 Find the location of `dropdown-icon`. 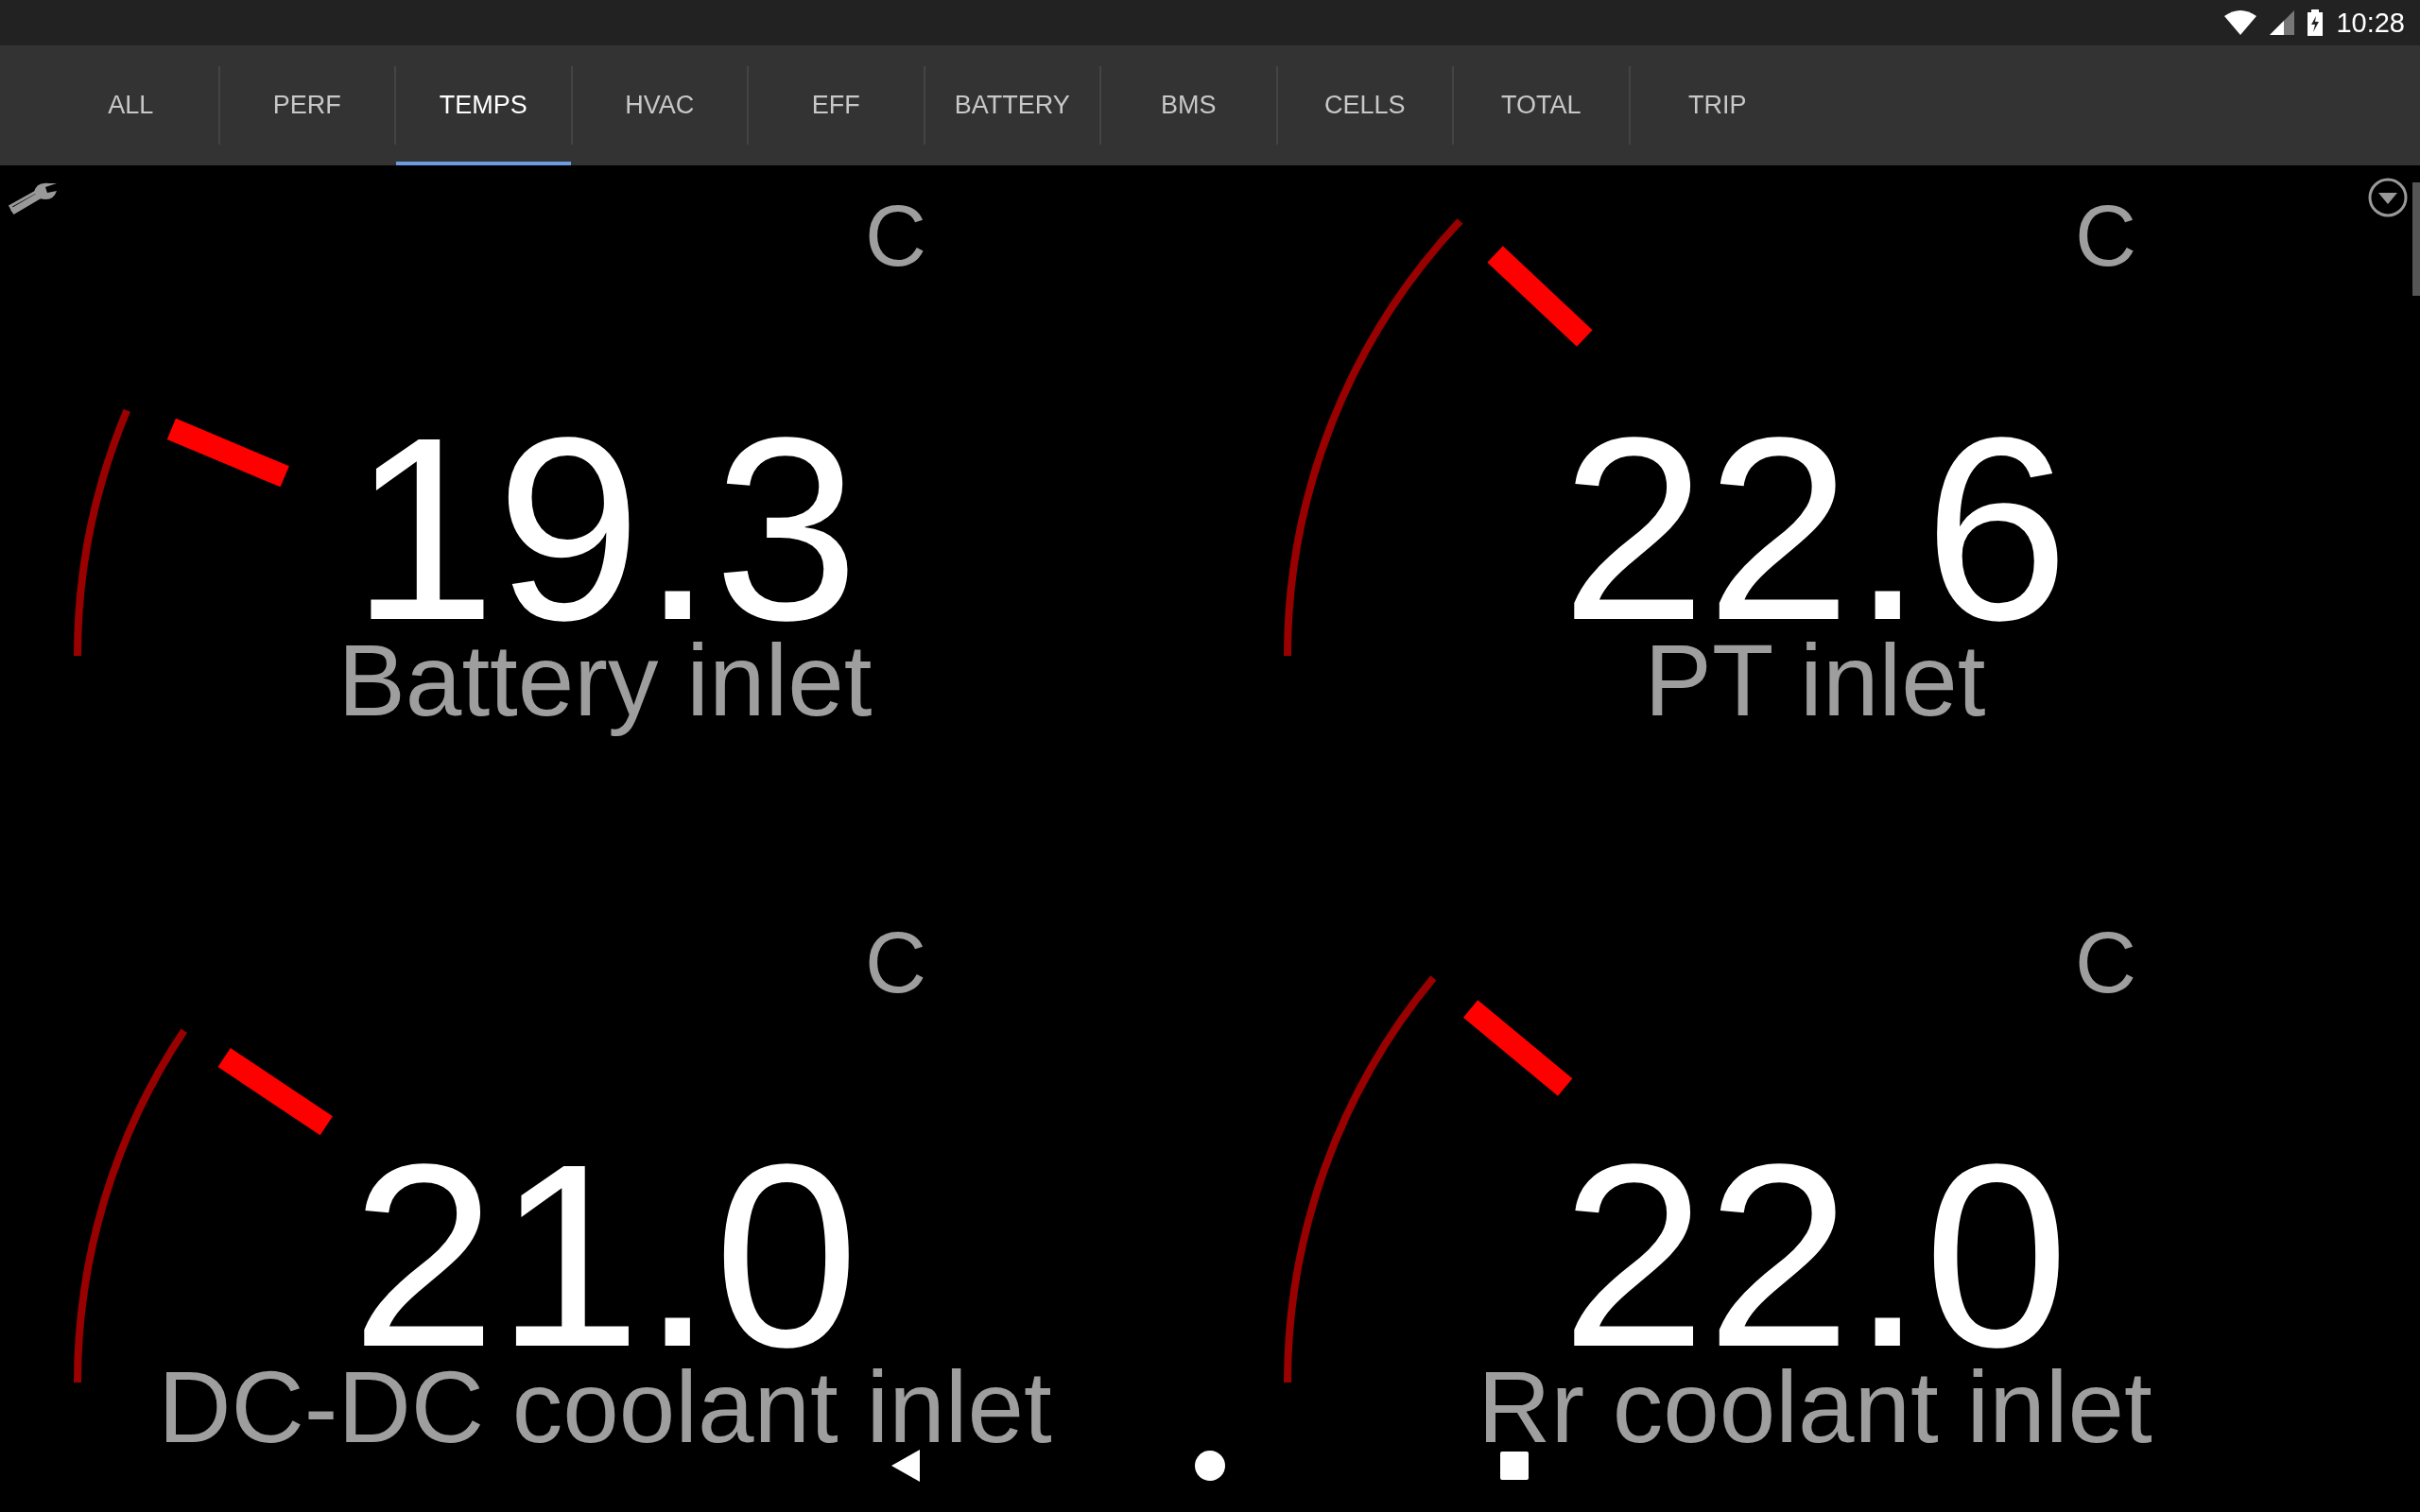

dropdown-icon is located at coordinates (2388, 197).